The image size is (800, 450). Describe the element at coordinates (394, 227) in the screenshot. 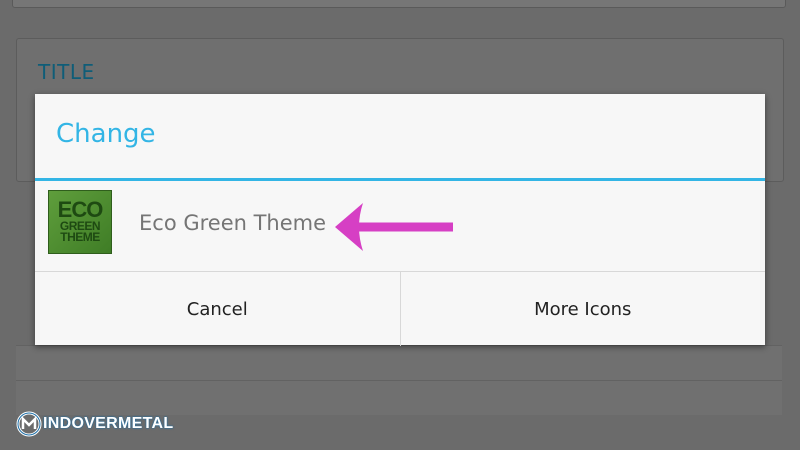

I see `pointer-arrow-icon` at that location.